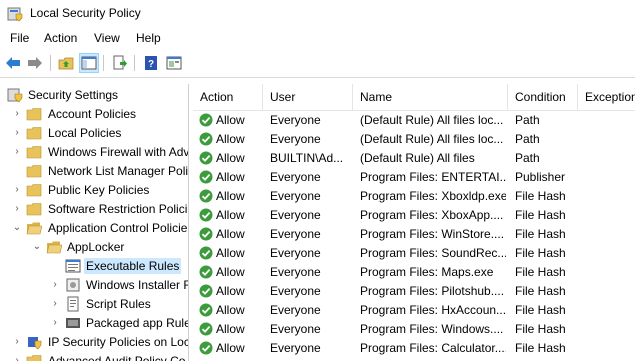  What do you see at coordinates (606, 97) in the screenshot?
I see `column-header-exception: Exception` at bounding box center [606, 97].